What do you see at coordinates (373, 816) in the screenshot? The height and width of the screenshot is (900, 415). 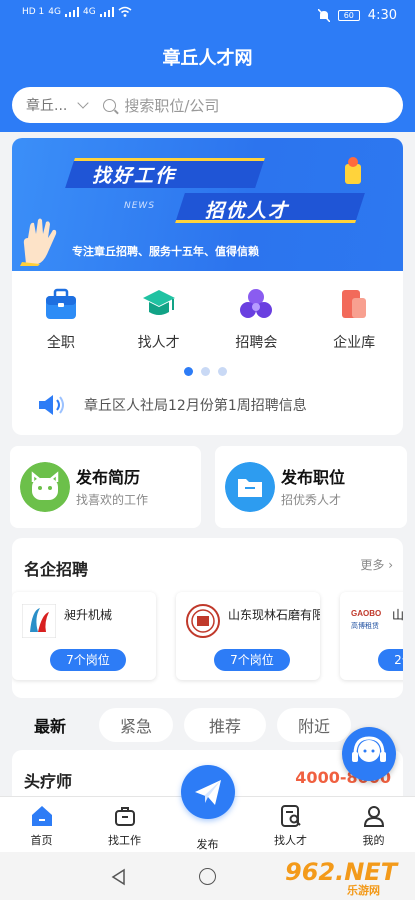 I see `user-icon` at bounding box center [373, 816].